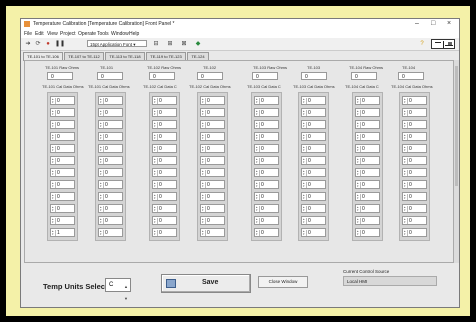 The image size is (476, 322). Describe the element at coordinates (117, 43) in the screenshot. I see `font-select: 15pt Application Font ▾` at that location.